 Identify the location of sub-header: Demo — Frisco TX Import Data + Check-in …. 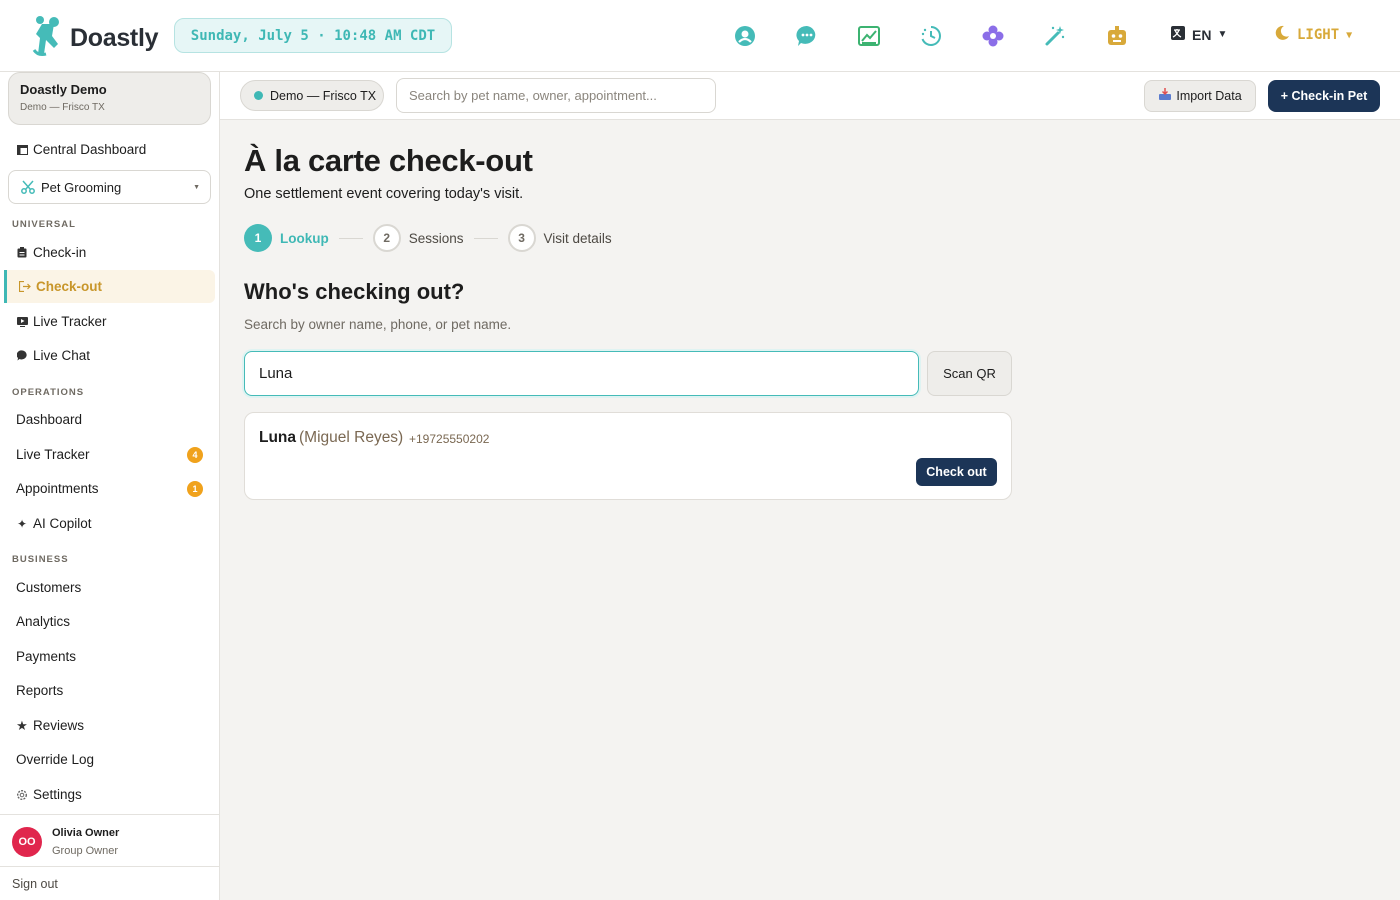
(810, 96).